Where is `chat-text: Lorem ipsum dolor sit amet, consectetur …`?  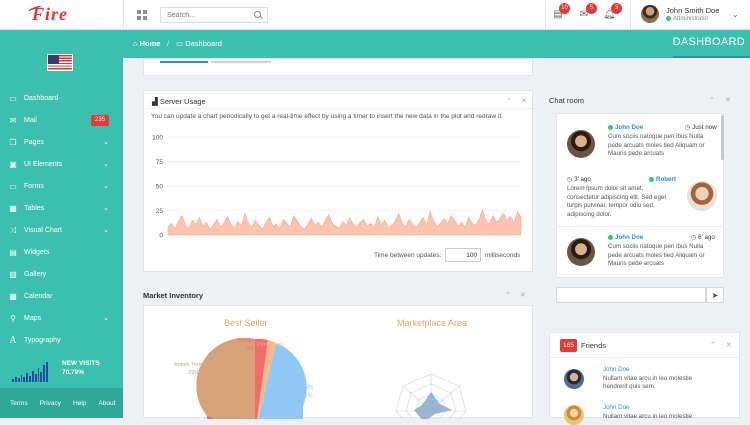
chat-text: Lorem ipsum dolor sit amet, consectetur … is located at coordinates (616, 202).